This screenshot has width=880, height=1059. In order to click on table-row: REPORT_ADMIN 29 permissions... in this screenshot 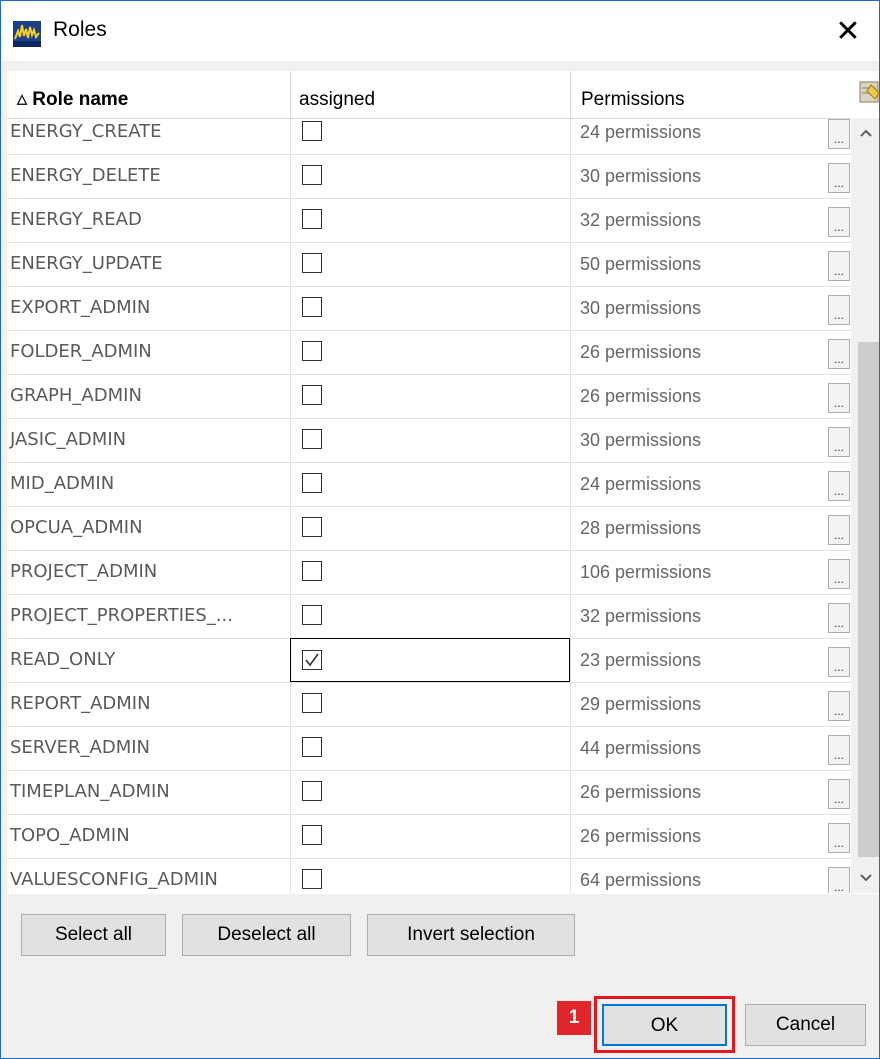, I will do `click(429, 704)`.